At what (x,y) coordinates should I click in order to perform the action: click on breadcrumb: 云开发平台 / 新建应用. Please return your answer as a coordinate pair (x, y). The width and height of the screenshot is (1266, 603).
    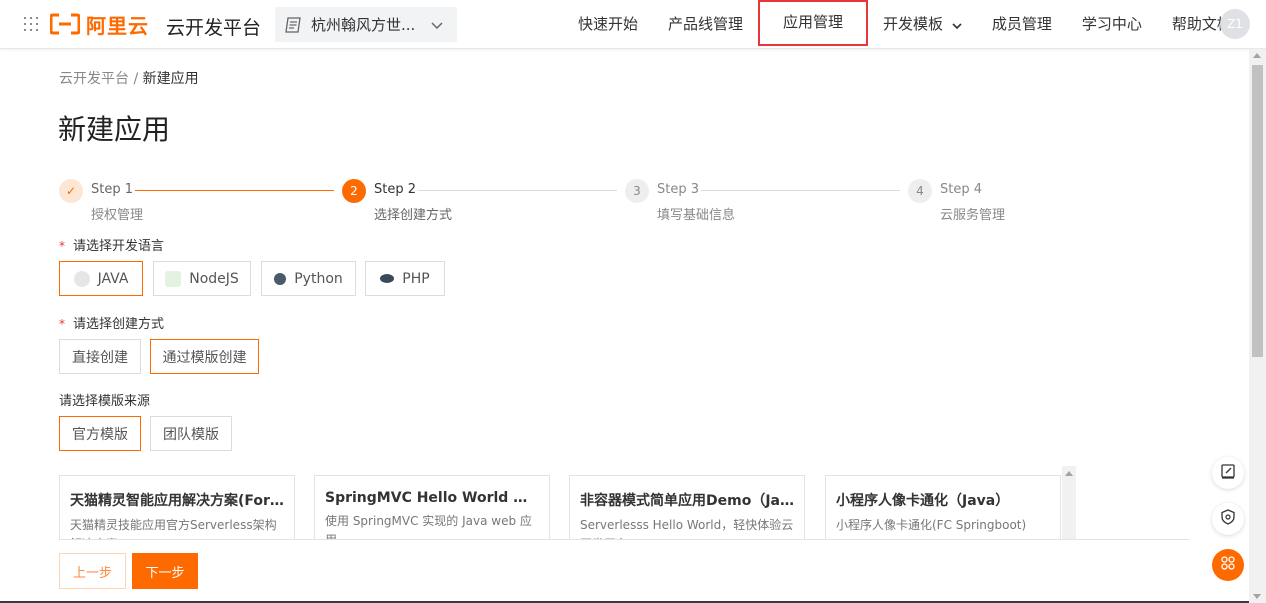
    Looking at the image, I should click on (129, 78).